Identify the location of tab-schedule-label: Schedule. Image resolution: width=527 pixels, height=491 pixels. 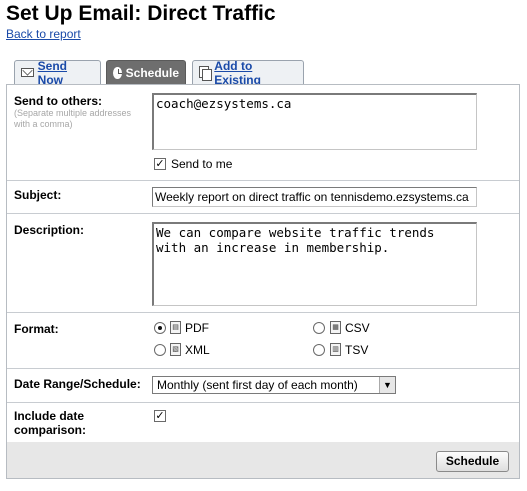
(152, 72).